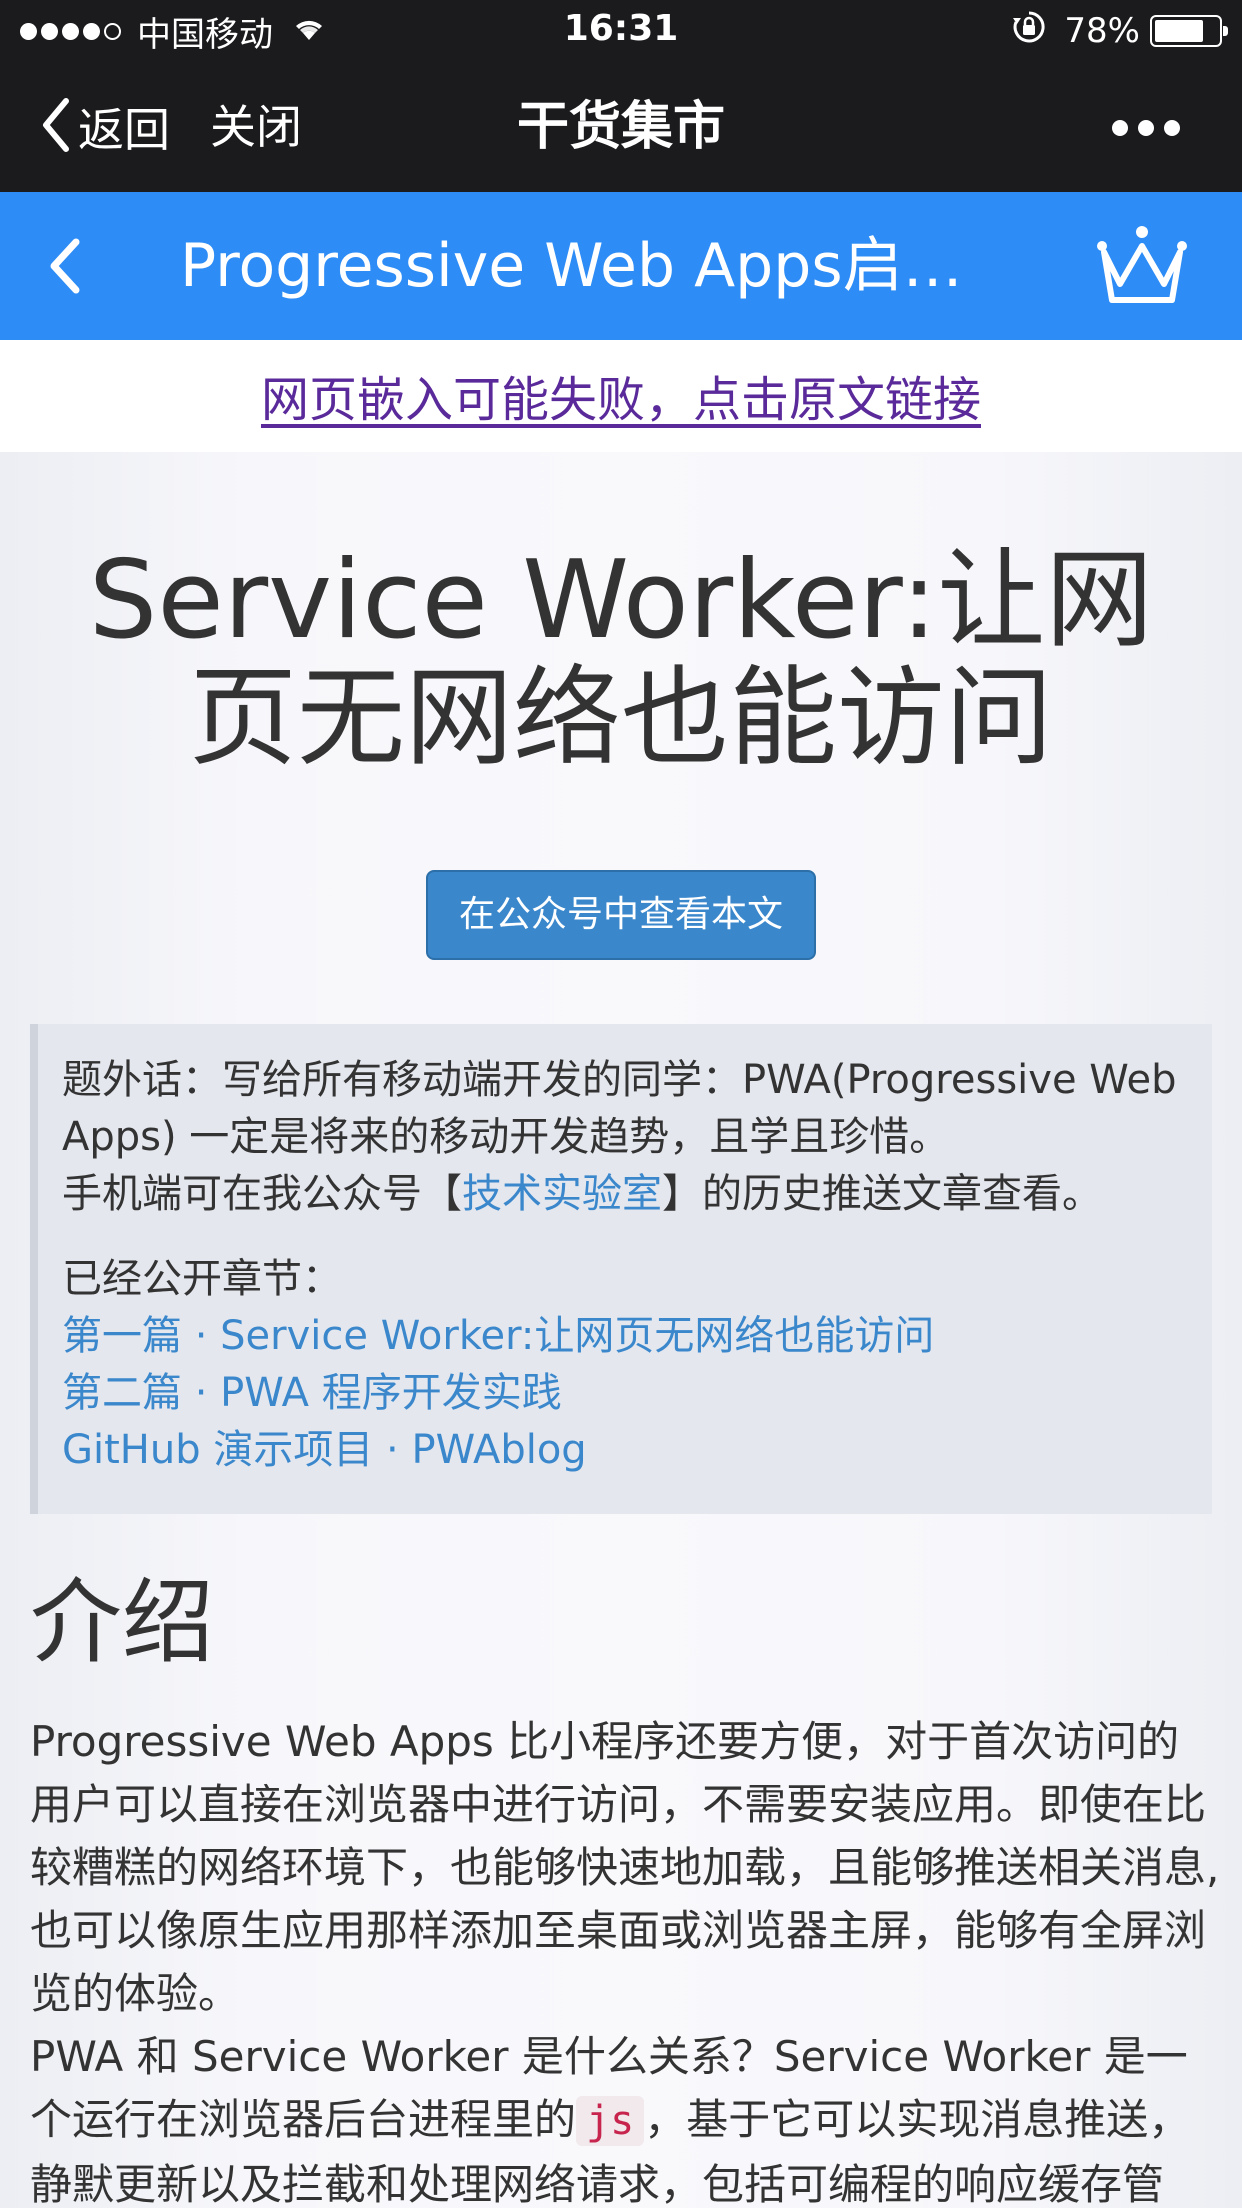 Image resolution: width=1242 pixels, height=2208 pixels. Describe the element at coordinates (202, 1279) in the screenshot. I see `chapters-label: 已经公开章节：` at that location.